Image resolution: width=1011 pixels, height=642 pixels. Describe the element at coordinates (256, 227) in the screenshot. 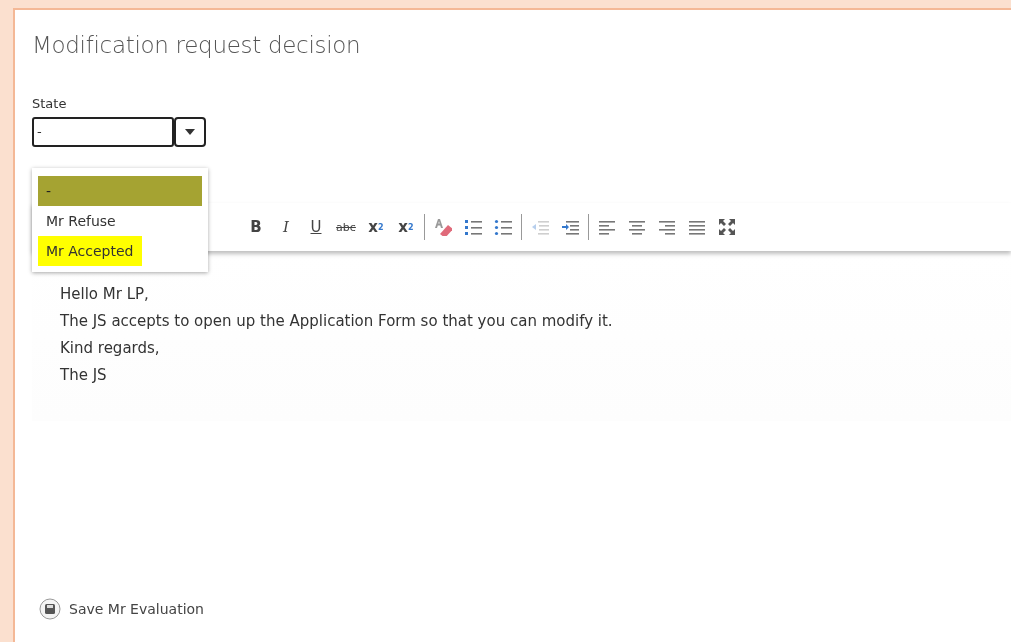

I see `bold-button: B` at that location.